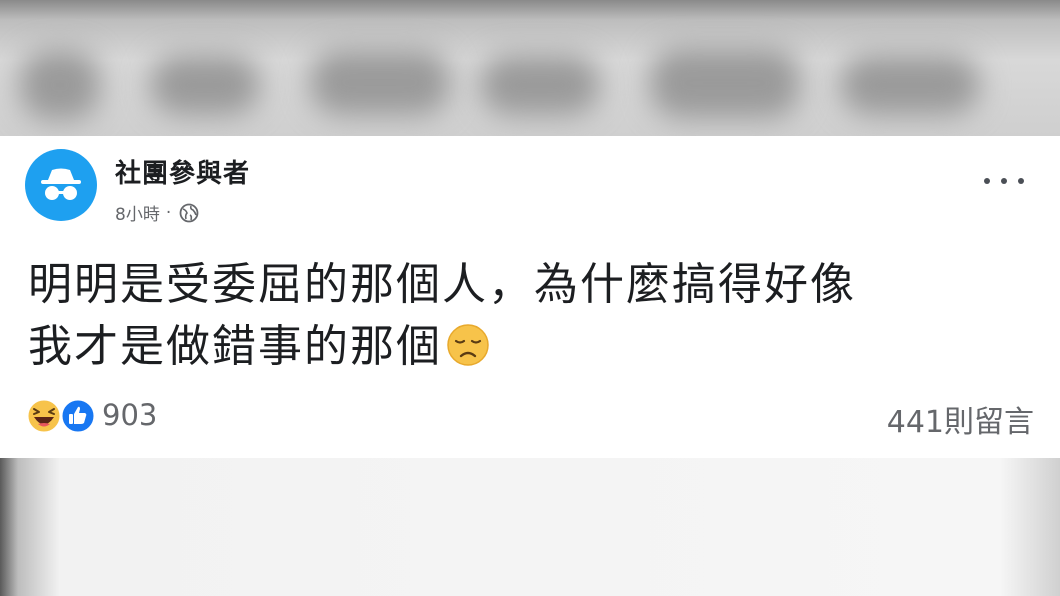 The image size is (1060, 596). Describe the element at coordinates (189, 212) in the screenshot. I see `globe-icon` at that location.